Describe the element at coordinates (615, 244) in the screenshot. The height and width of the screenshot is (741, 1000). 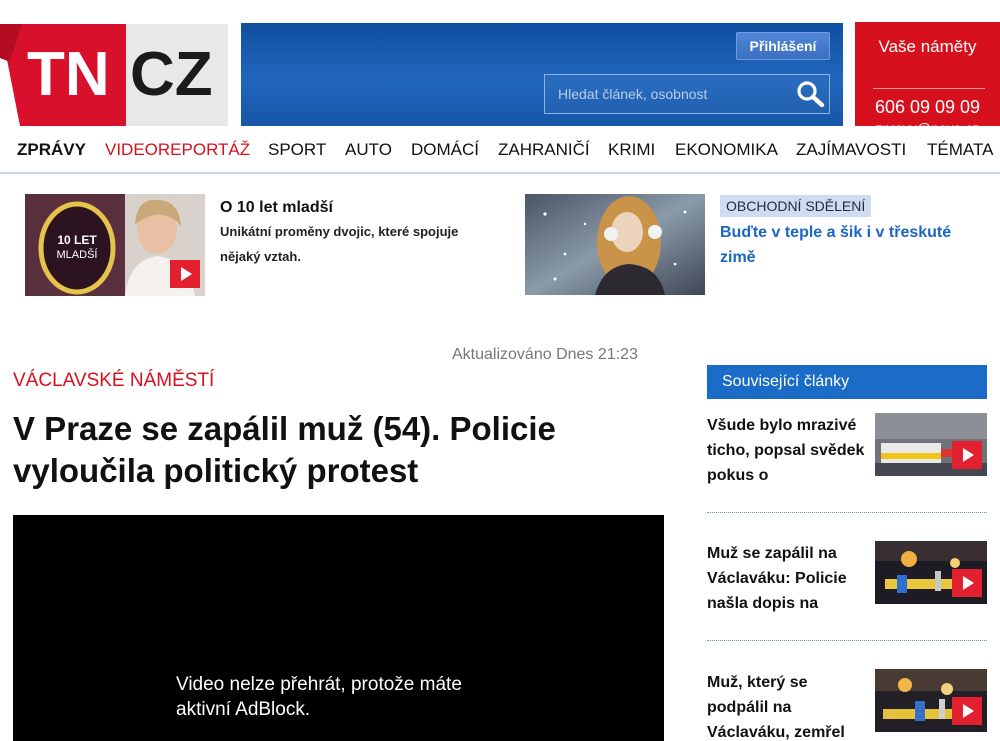
I see `promo-image-zima` at that location.